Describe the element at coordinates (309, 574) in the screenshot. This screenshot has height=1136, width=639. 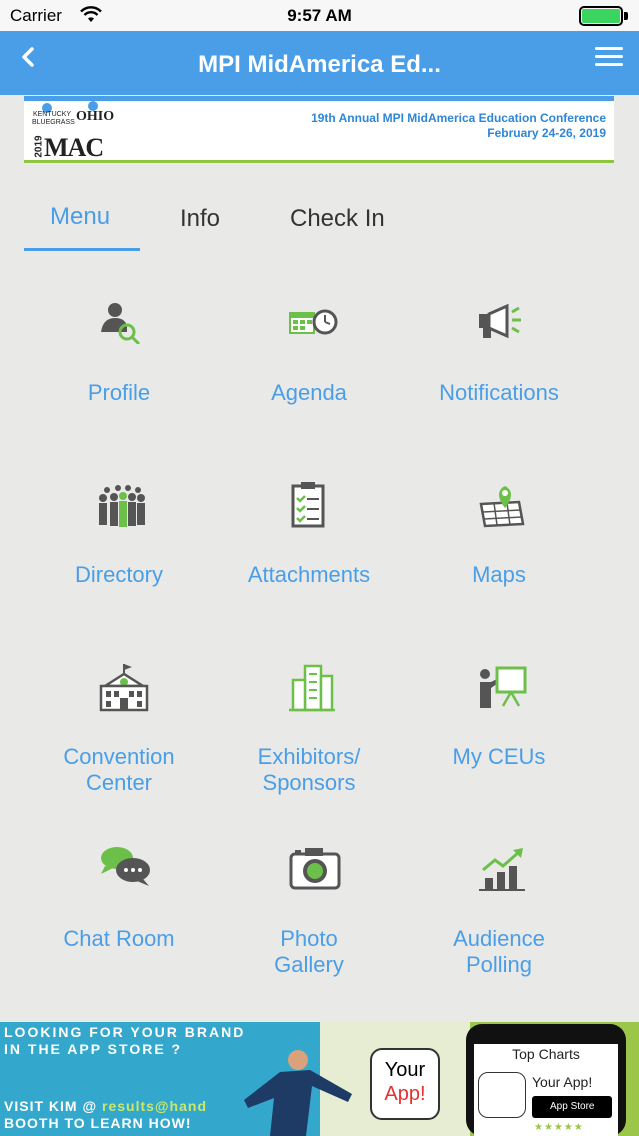
I see `menu-item-label: Attachments` at that location.